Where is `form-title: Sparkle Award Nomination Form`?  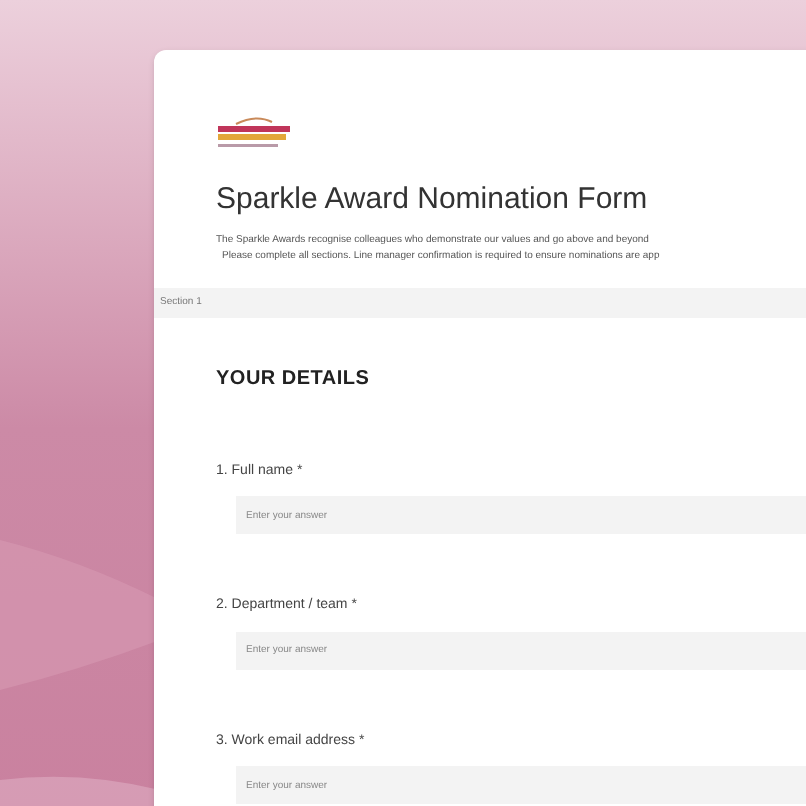 form-title: Sparkle Award Nomination Form is located at coordinates (433, 201).